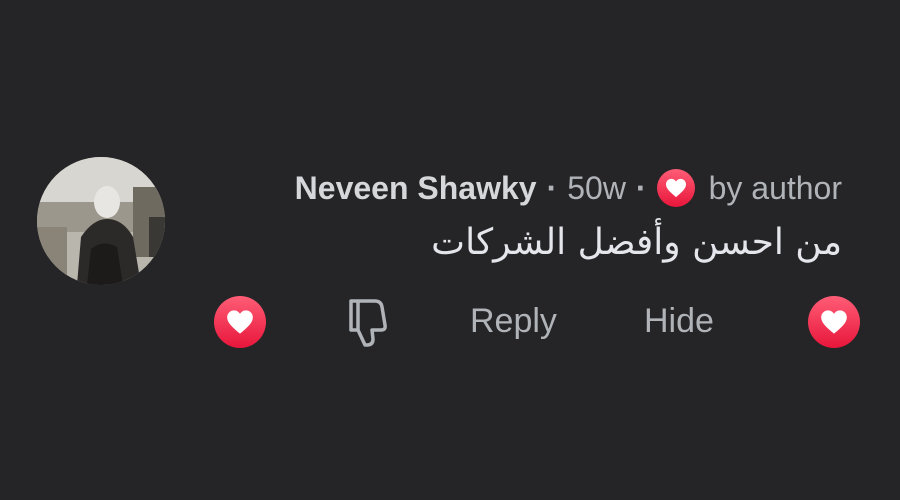 The width and height of the screenshot is (900, 500). I want to click on reaction-count-heart, so click(834, 322).